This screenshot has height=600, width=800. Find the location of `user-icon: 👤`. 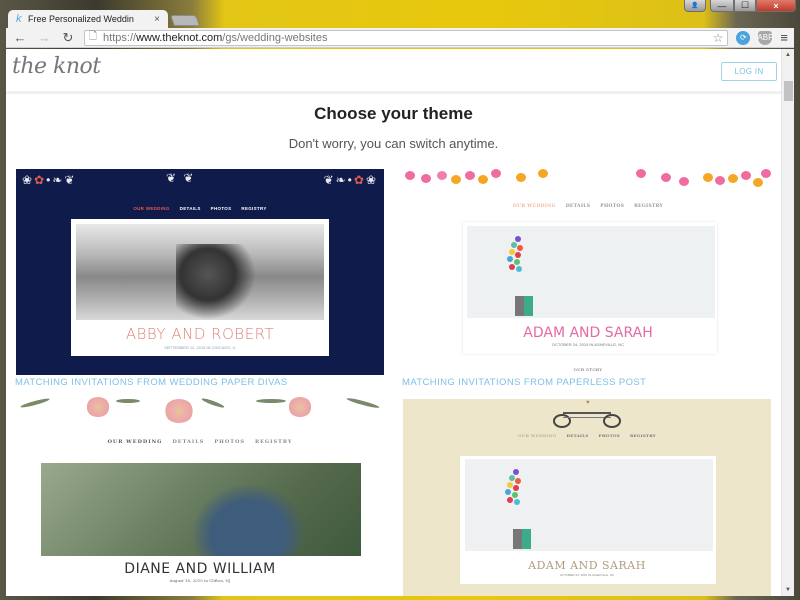

user-icon: 👤 is located at coordinates (695, 6).